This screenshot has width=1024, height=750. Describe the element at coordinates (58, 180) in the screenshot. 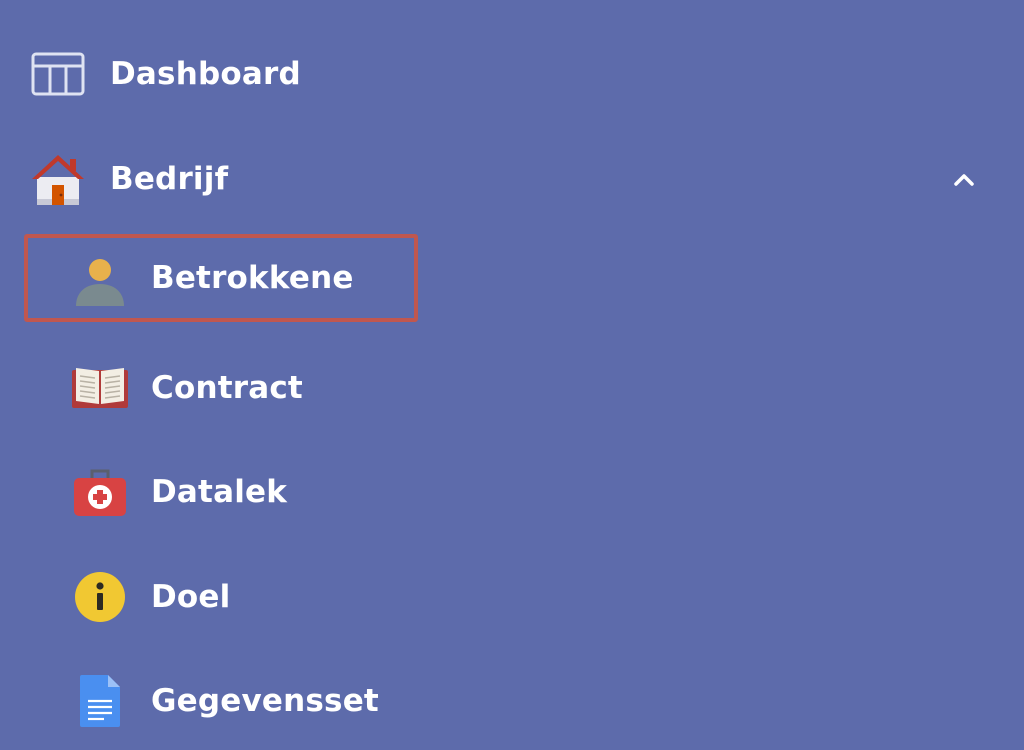

I see `house-icon` at that location.